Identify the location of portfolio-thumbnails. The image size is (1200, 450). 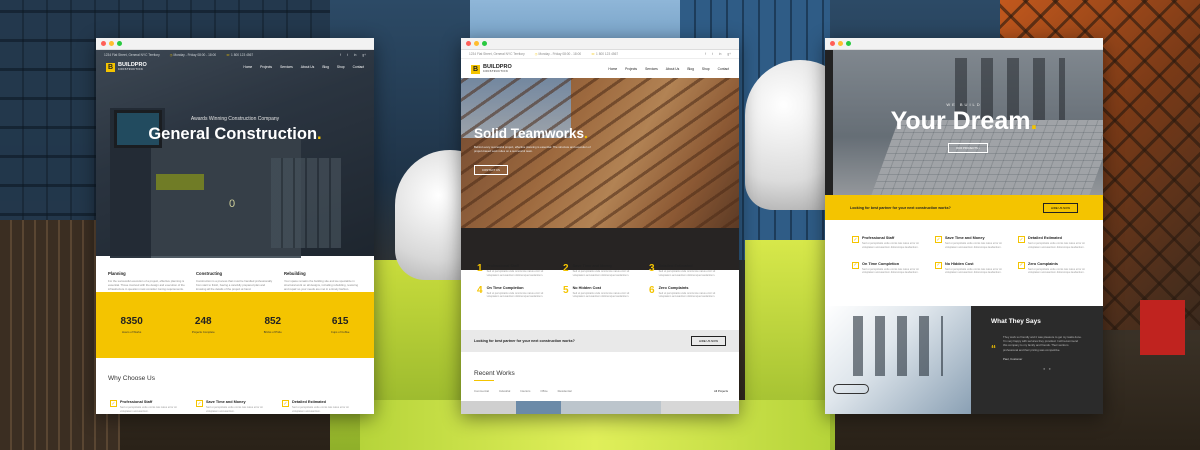
(600, 407).